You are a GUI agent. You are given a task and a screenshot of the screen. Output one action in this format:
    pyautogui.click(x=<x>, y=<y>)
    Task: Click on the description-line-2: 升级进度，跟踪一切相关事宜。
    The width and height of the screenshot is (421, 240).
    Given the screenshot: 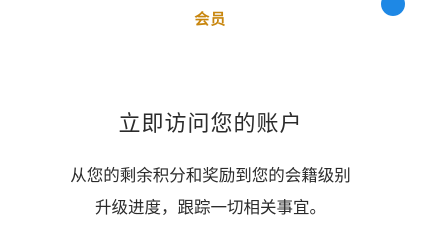 What is the action you would take?
    pyautogui.click(x=210, y=207)
    